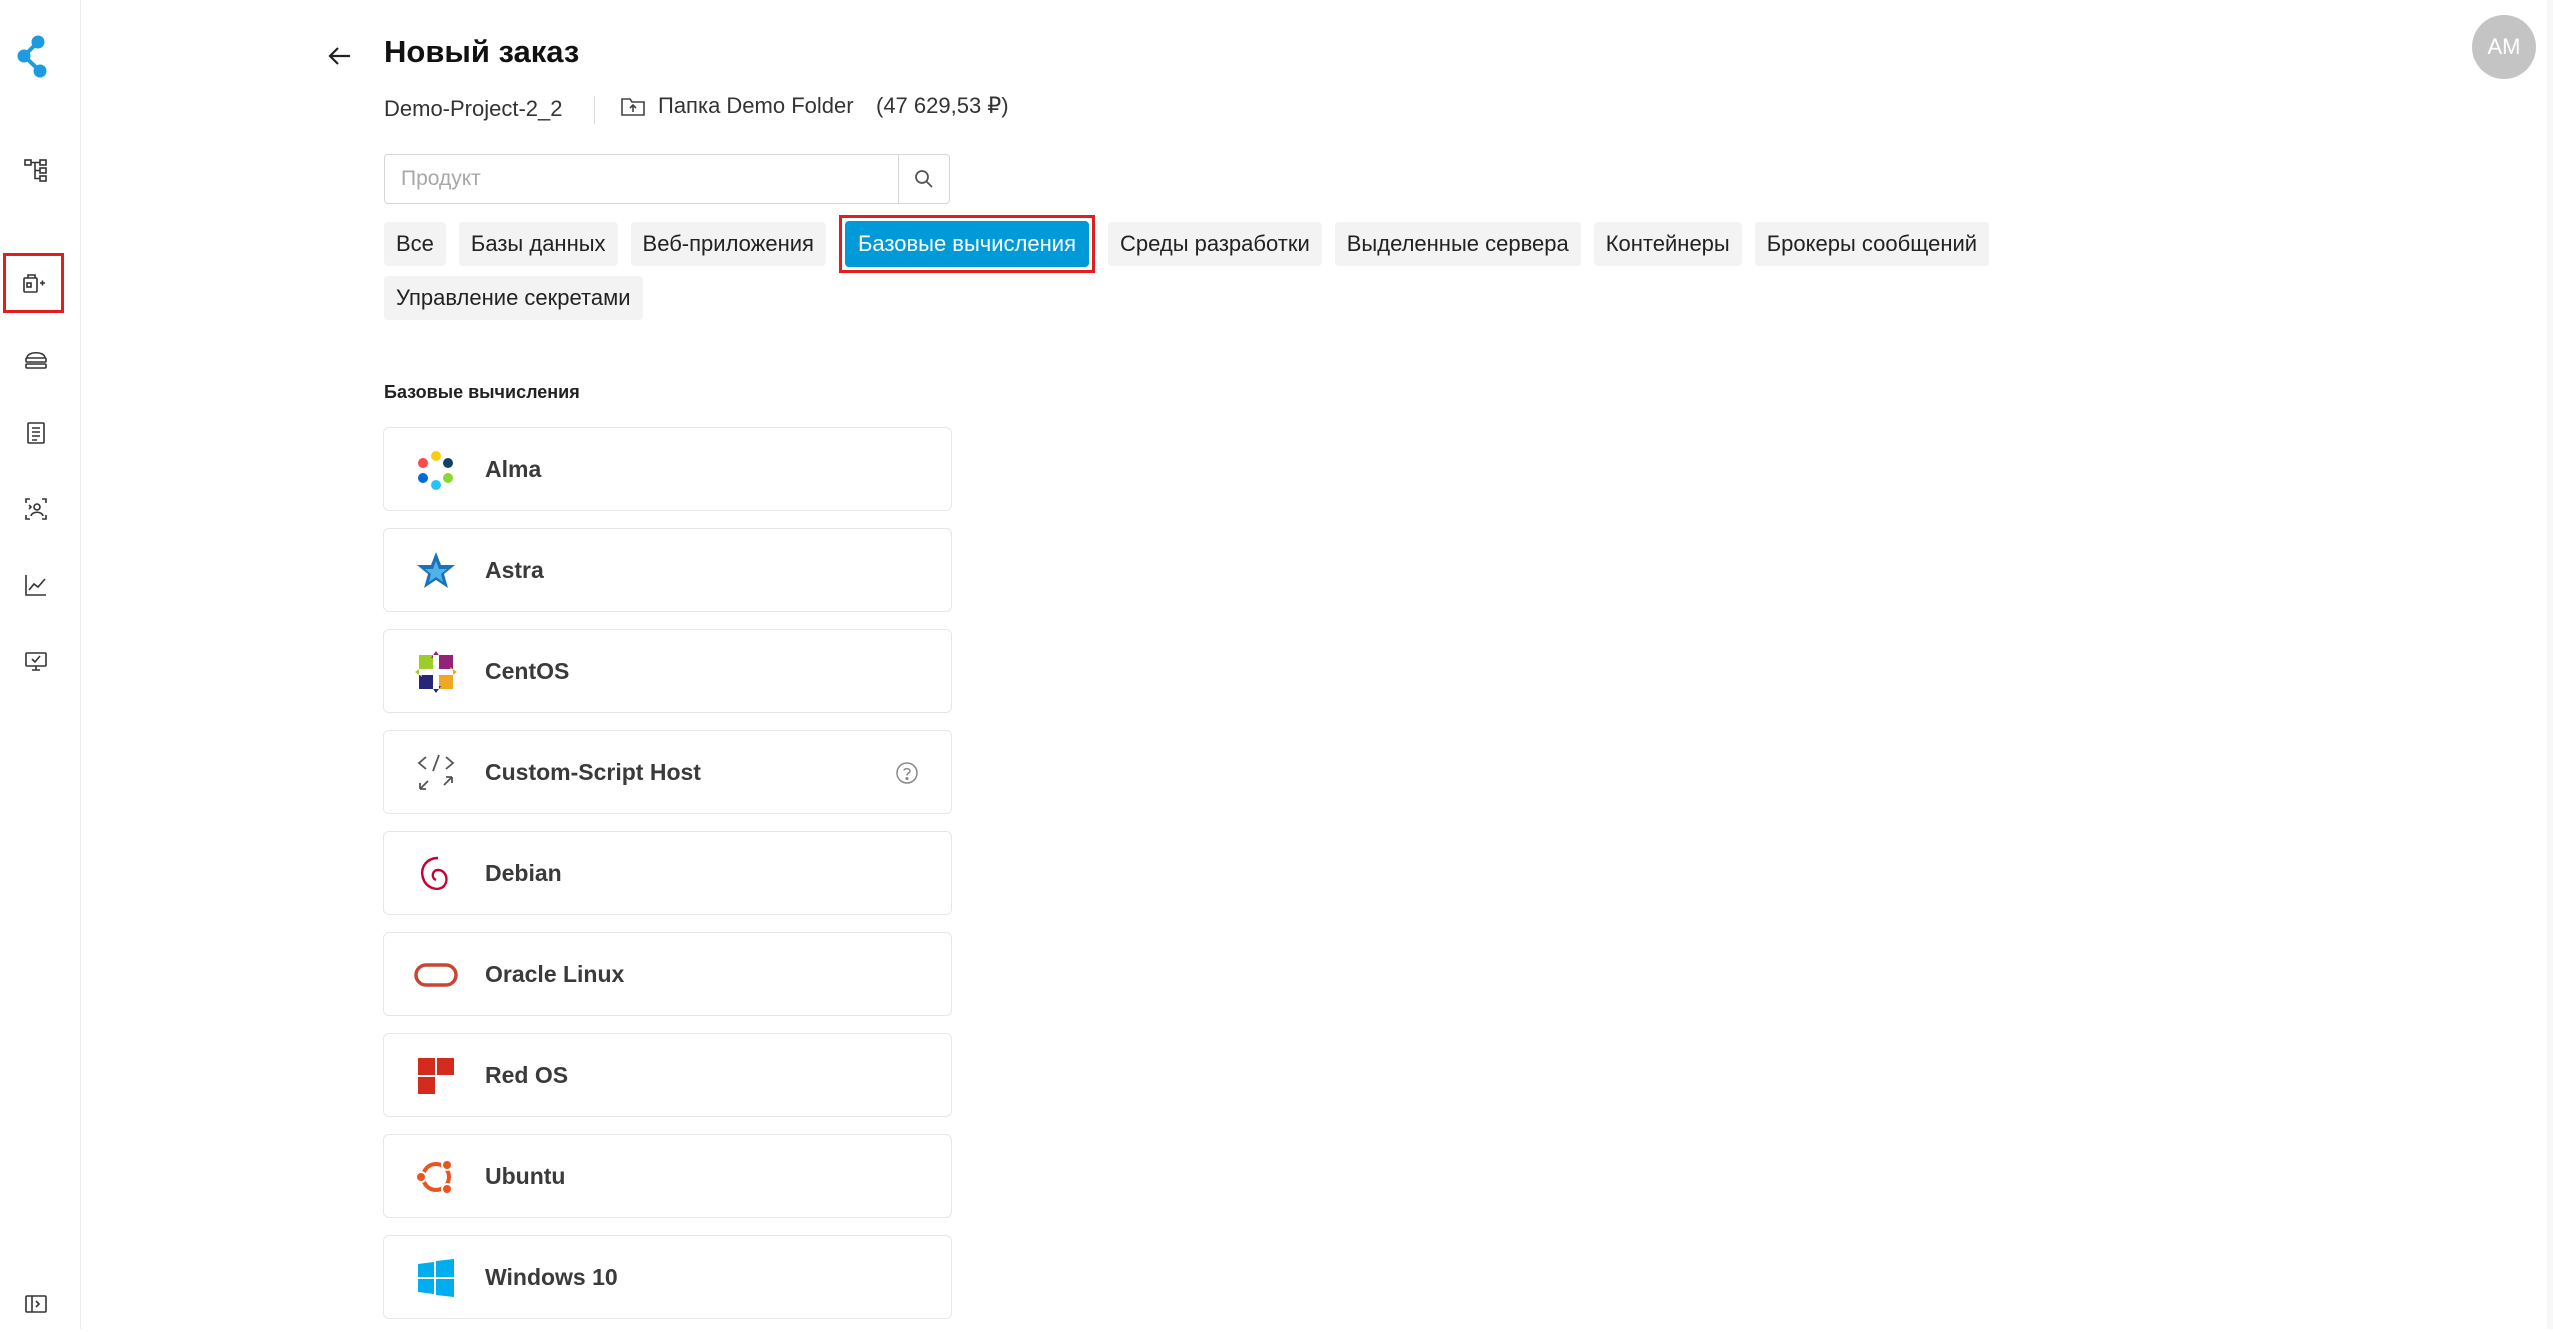 The width and height of the screenshot is (2553, 1332). I want to click on search-input, so click(641, 179).